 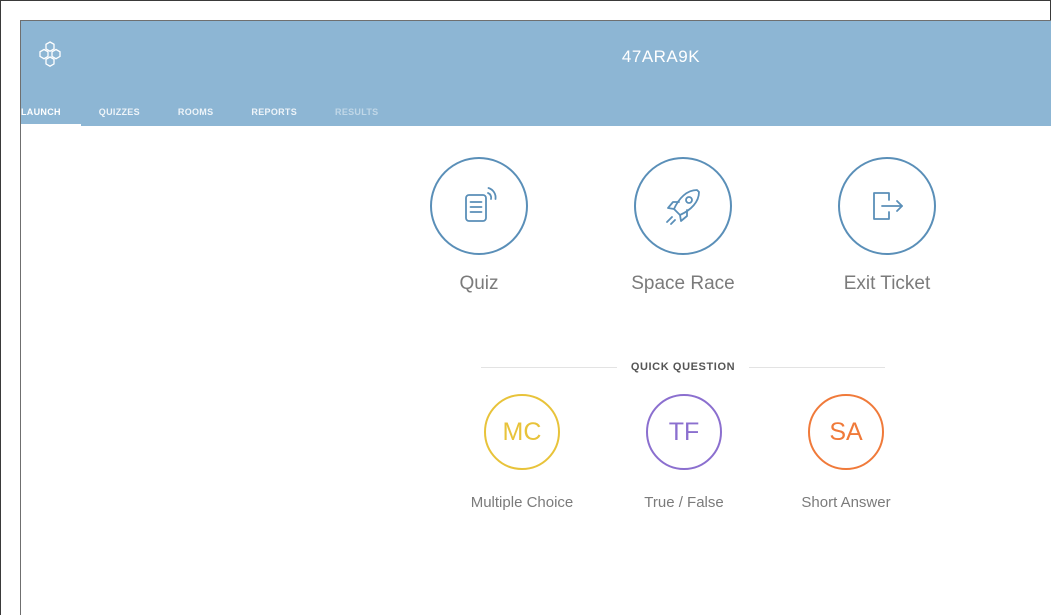 I want to click on quick-question-divider: QUICK QUESTION, so click(x=683, y=368).